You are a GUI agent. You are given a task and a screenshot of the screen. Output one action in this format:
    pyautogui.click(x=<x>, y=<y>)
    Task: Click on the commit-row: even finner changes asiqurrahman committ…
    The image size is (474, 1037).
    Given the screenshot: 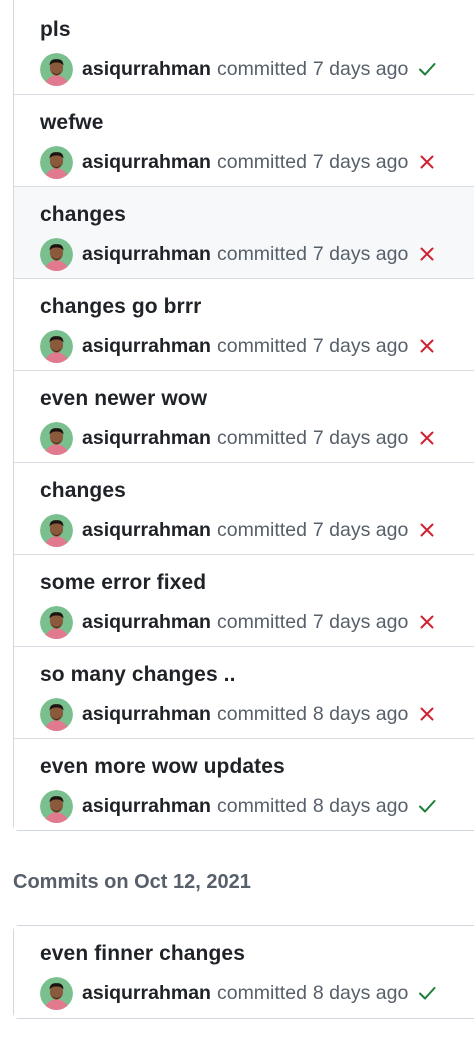 What is the action you would take?
    pyautogui.click(x=244, y=972)
    